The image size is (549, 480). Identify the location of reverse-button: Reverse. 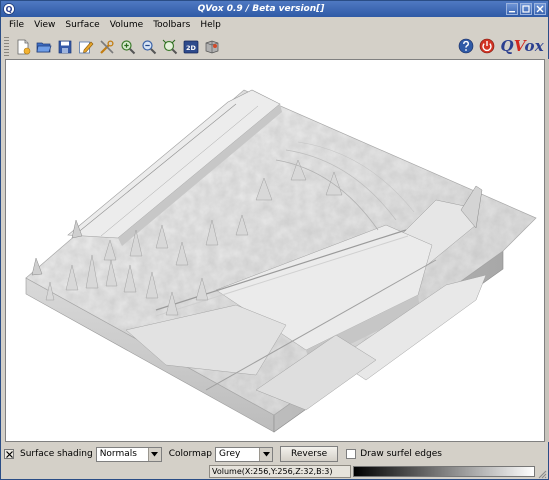
(309, 454).